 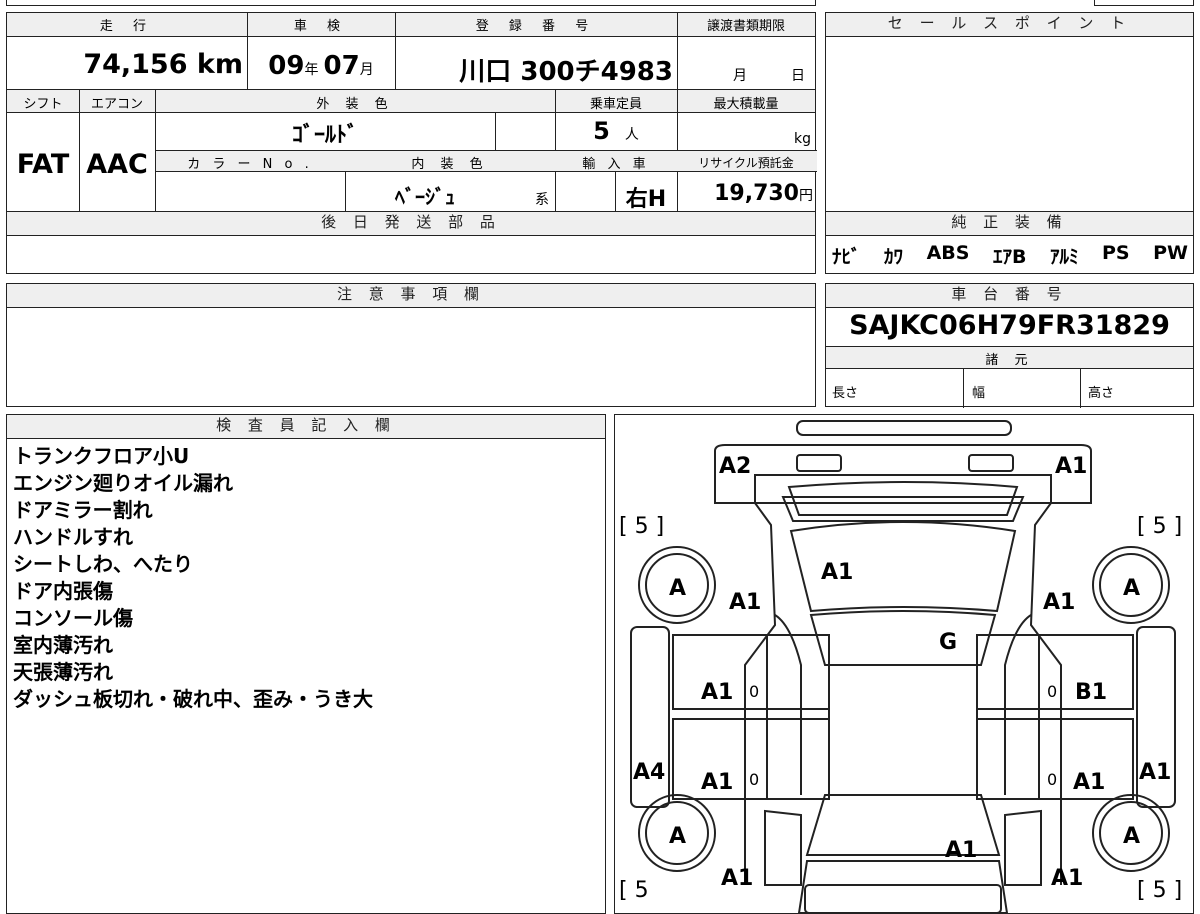 What do you see at coordinates (1067, 878) in the screenshot?
I see `damage-quarter-right: A1` at bounding box center [1067, 878].